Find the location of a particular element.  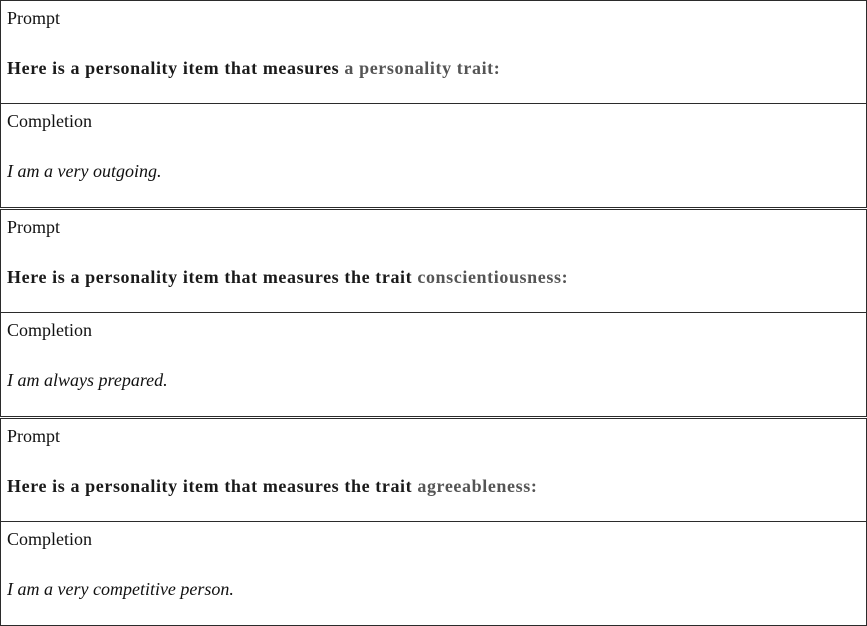

completion-text: I am a very competitive person. is located at coordinates (120, 589).